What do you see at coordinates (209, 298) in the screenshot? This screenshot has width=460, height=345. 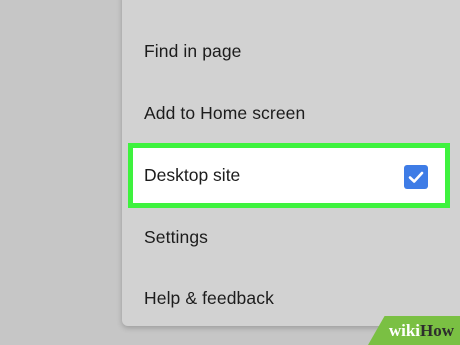 I see `menu-item-help-feedback: Help & feedback` at bounding box center [209, 298].